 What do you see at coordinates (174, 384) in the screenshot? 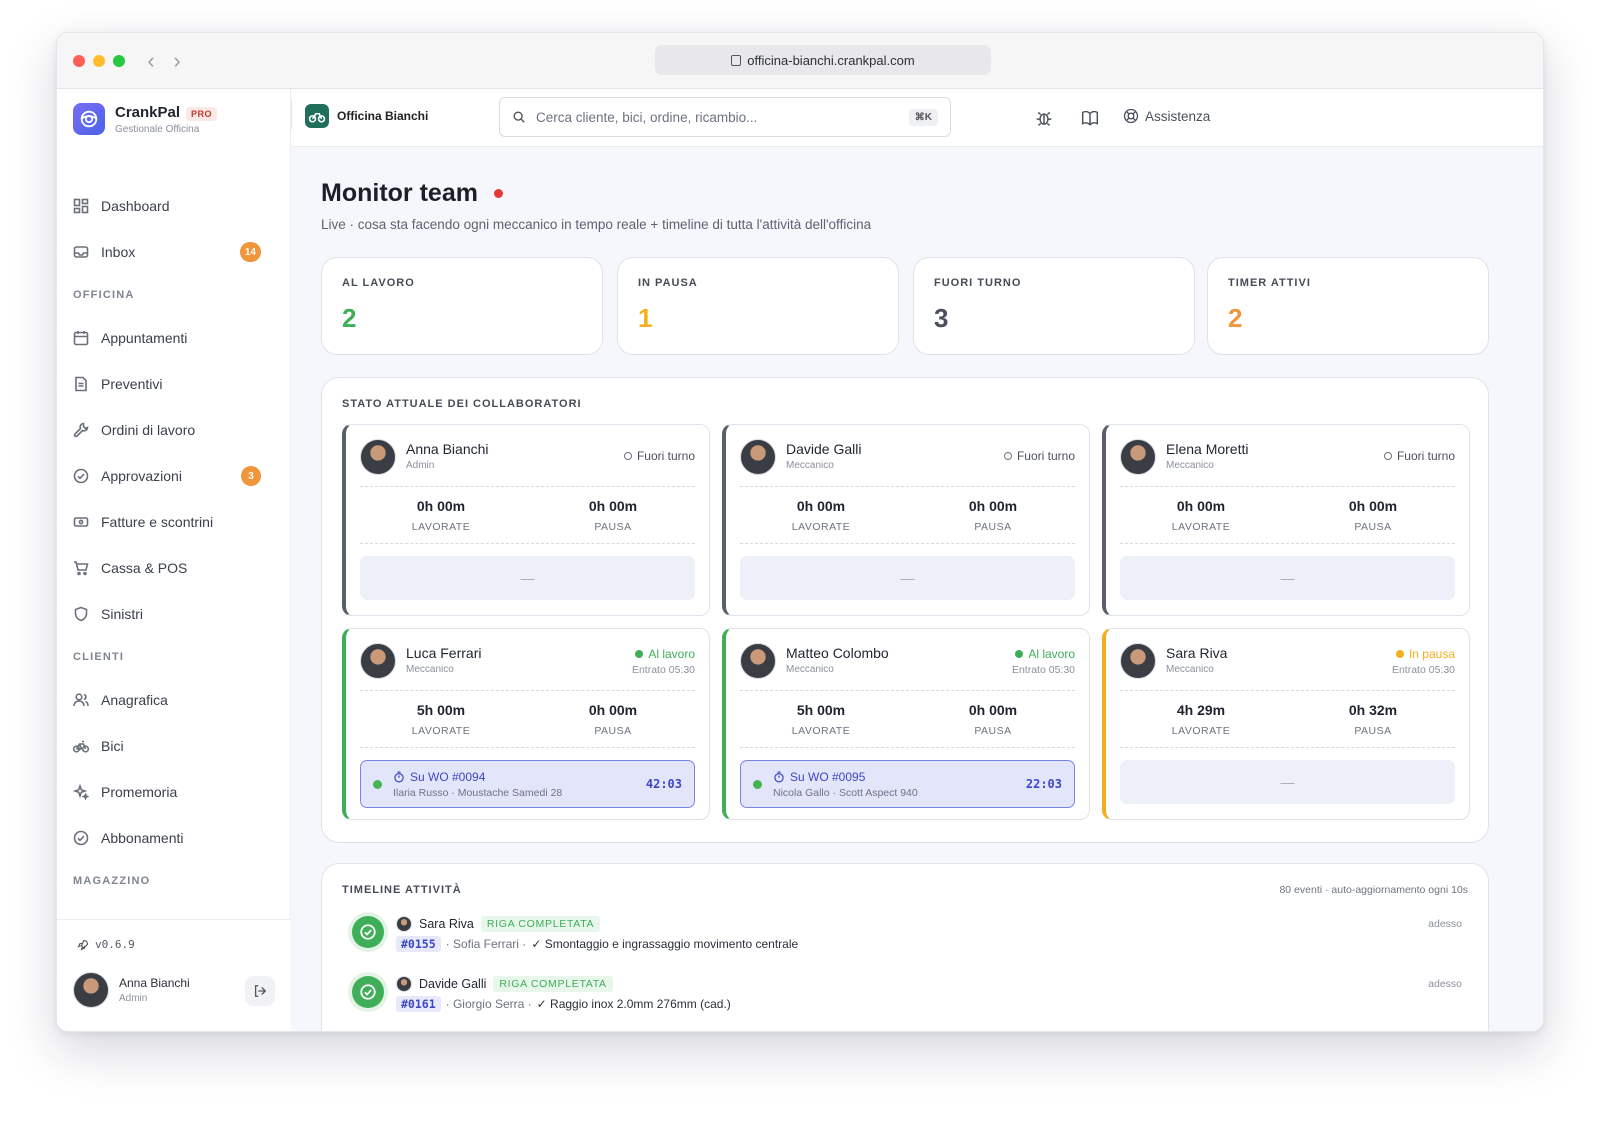
I see `sidebar-item-preventivi: Preventivi` at bounding box center [174, 384].